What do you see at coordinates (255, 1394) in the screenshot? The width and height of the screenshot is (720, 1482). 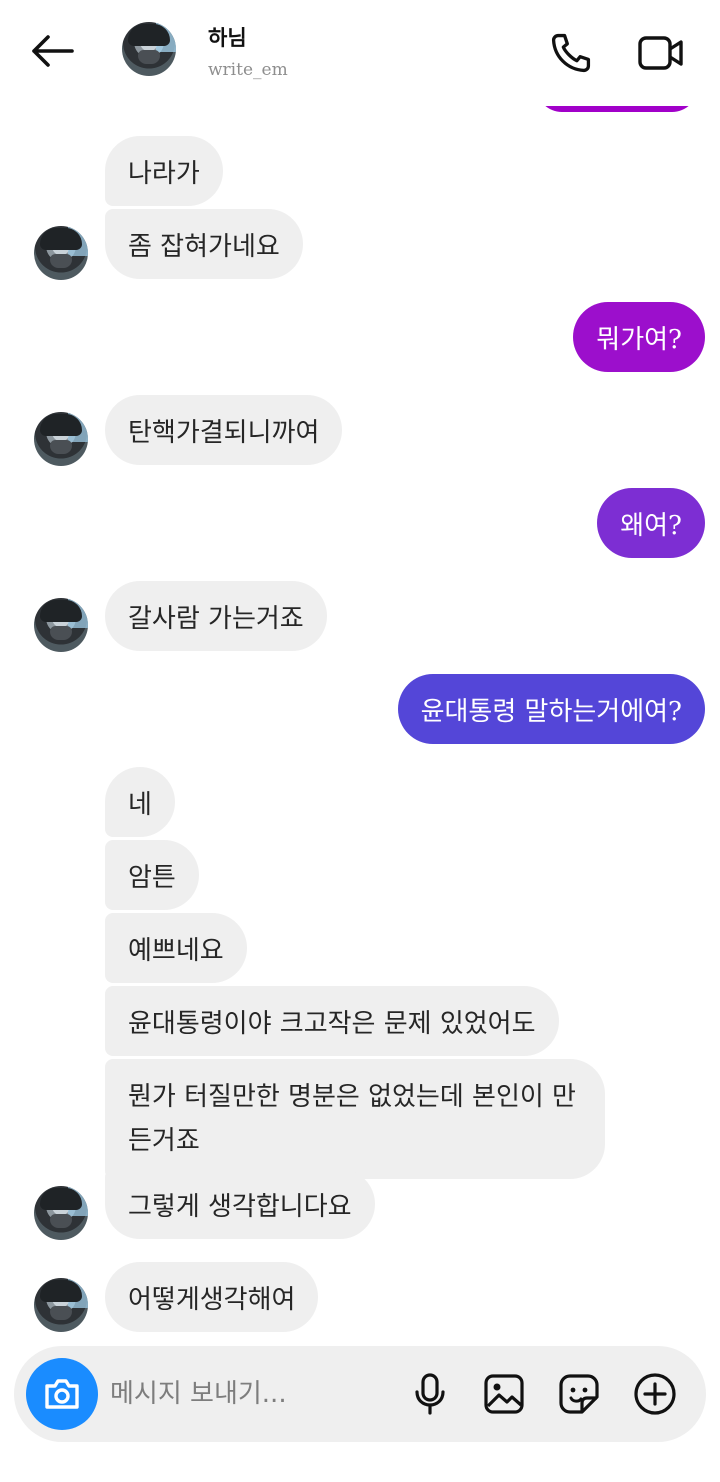 I see `message-input` at bounding box center [255, 1394].